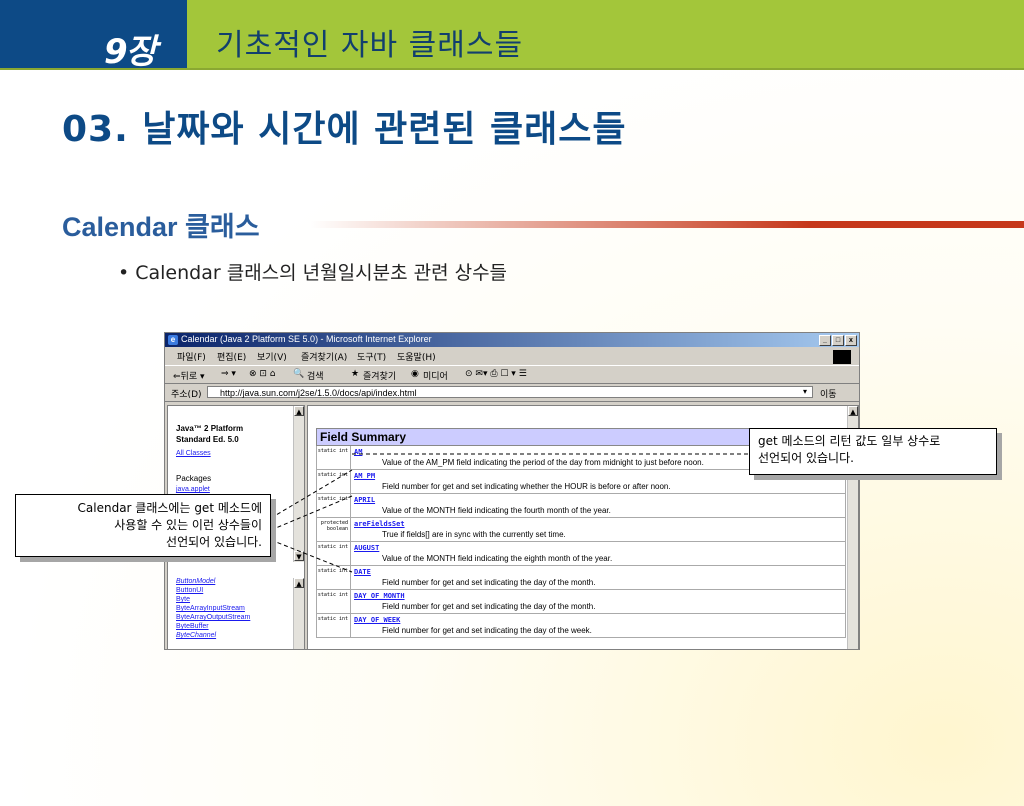 The height and width of the screenshot is (806, 1024). Describe the element at coordinates (193, 453) in the screenshot. I see `all-classes-link: All Classes` at that location.